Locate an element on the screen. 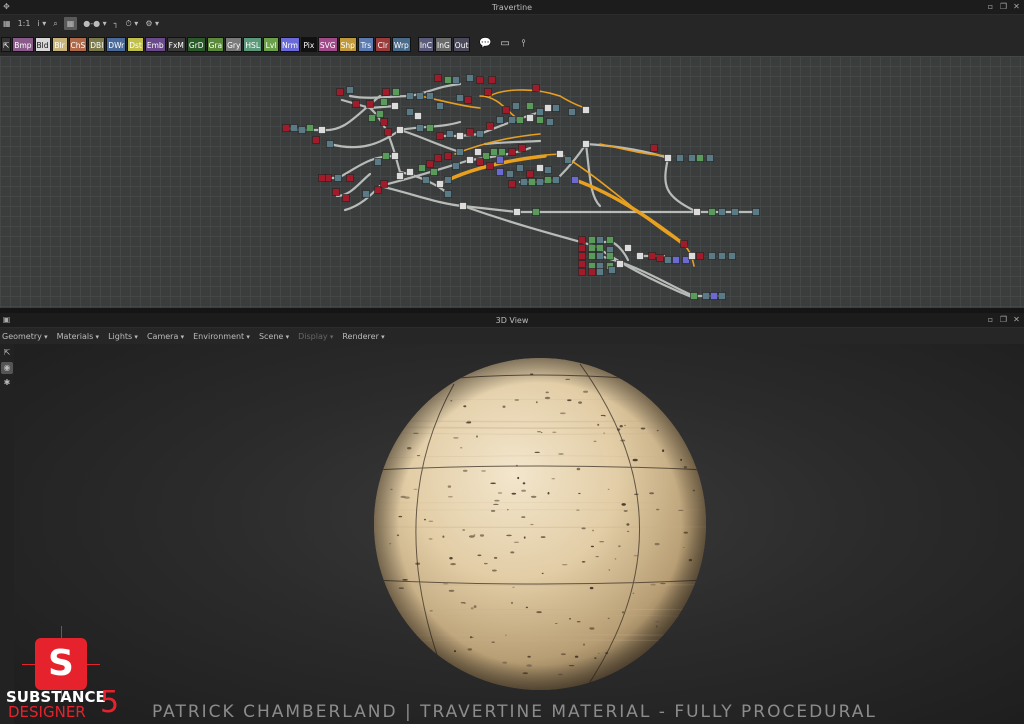 The height and width of the screenshot is (724, 1024). settings-icon: ⚙ ▾ is located at coordinates (152, 23).